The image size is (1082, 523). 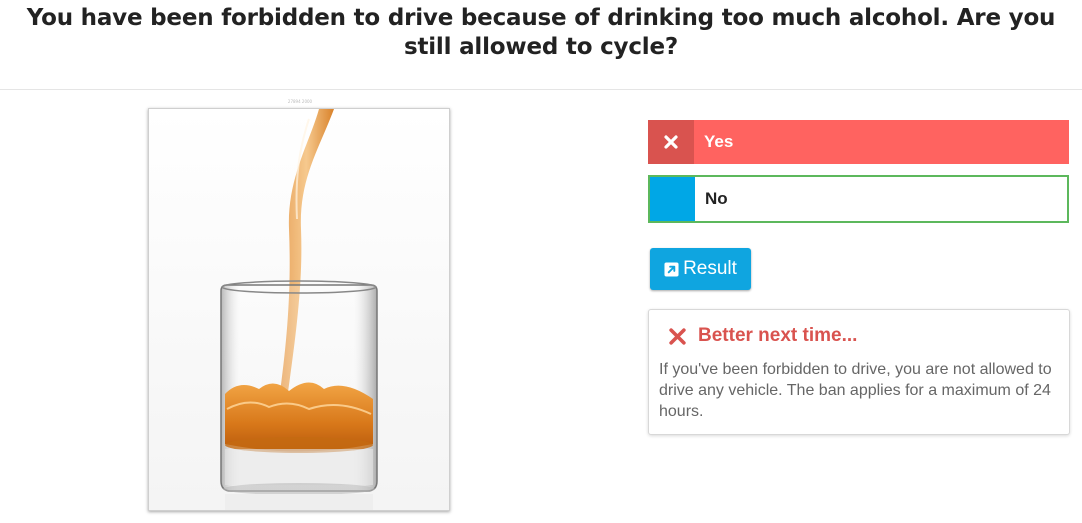 What do you see at coordinates (300, 101) in the screenshot?
I see `image-credit: 27894 2000` at bounding box center [300, 101].